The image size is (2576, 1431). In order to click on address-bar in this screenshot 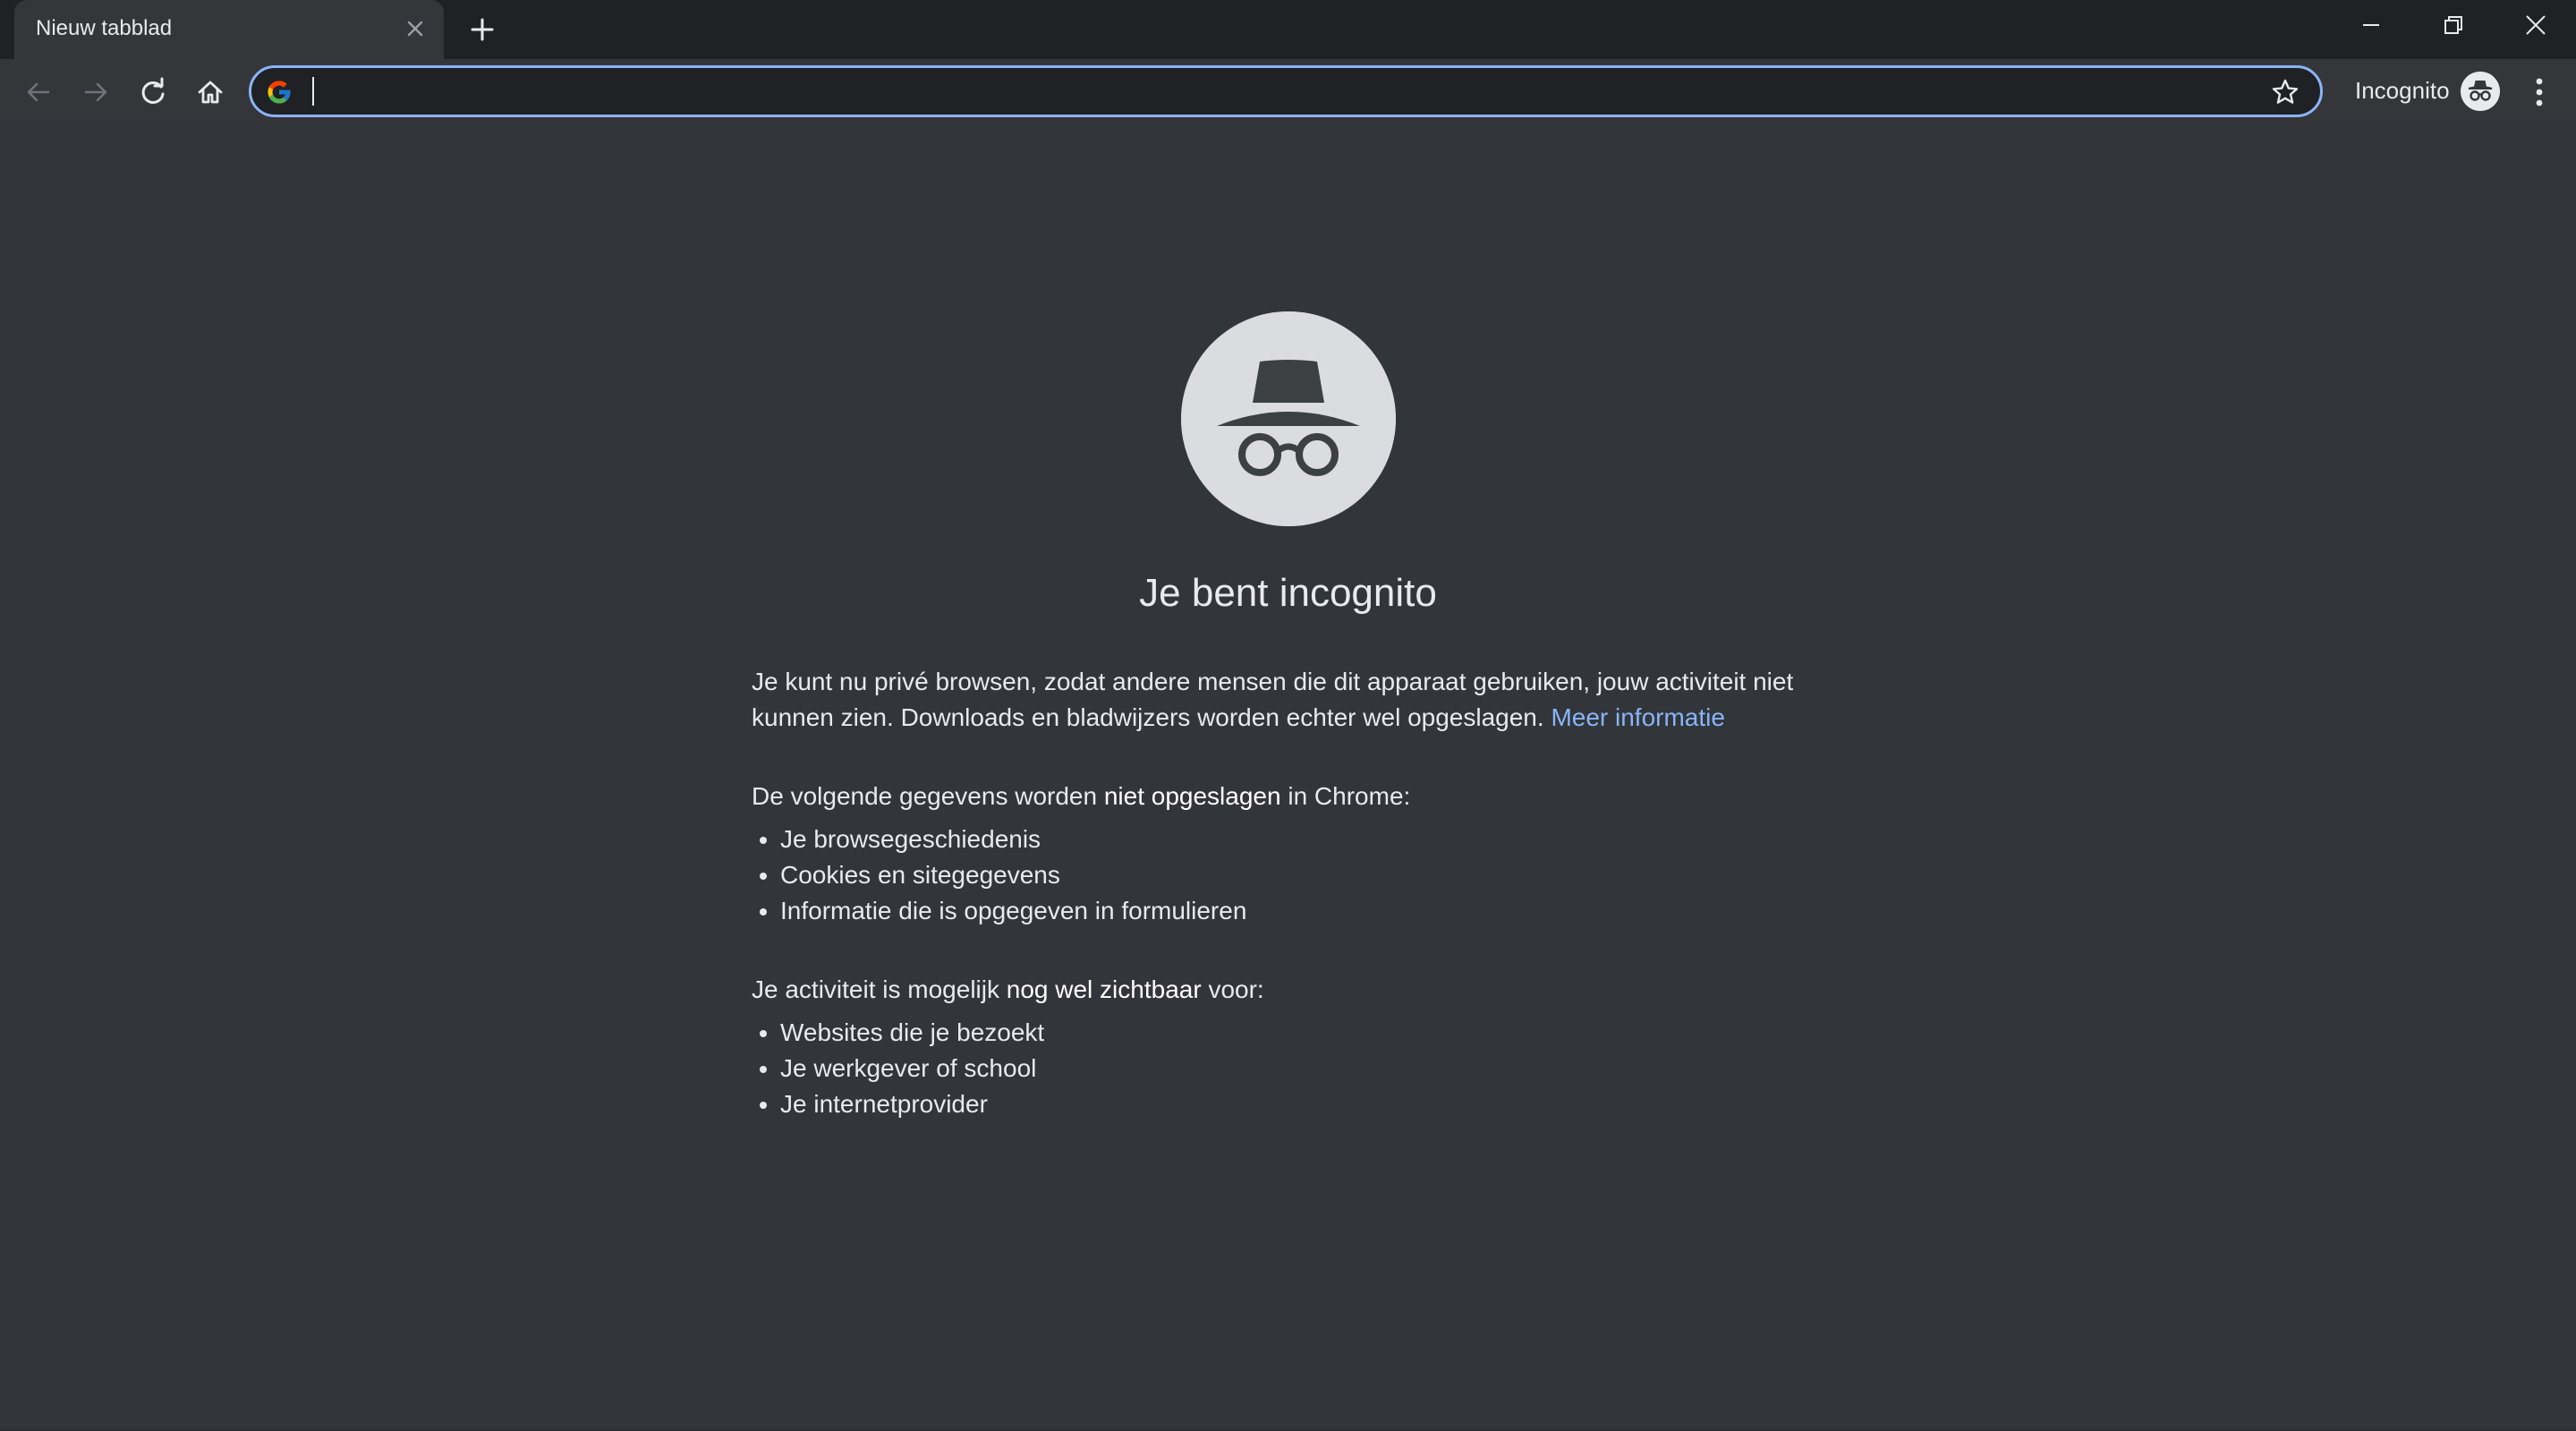, I will do `click(1286, 91)`.